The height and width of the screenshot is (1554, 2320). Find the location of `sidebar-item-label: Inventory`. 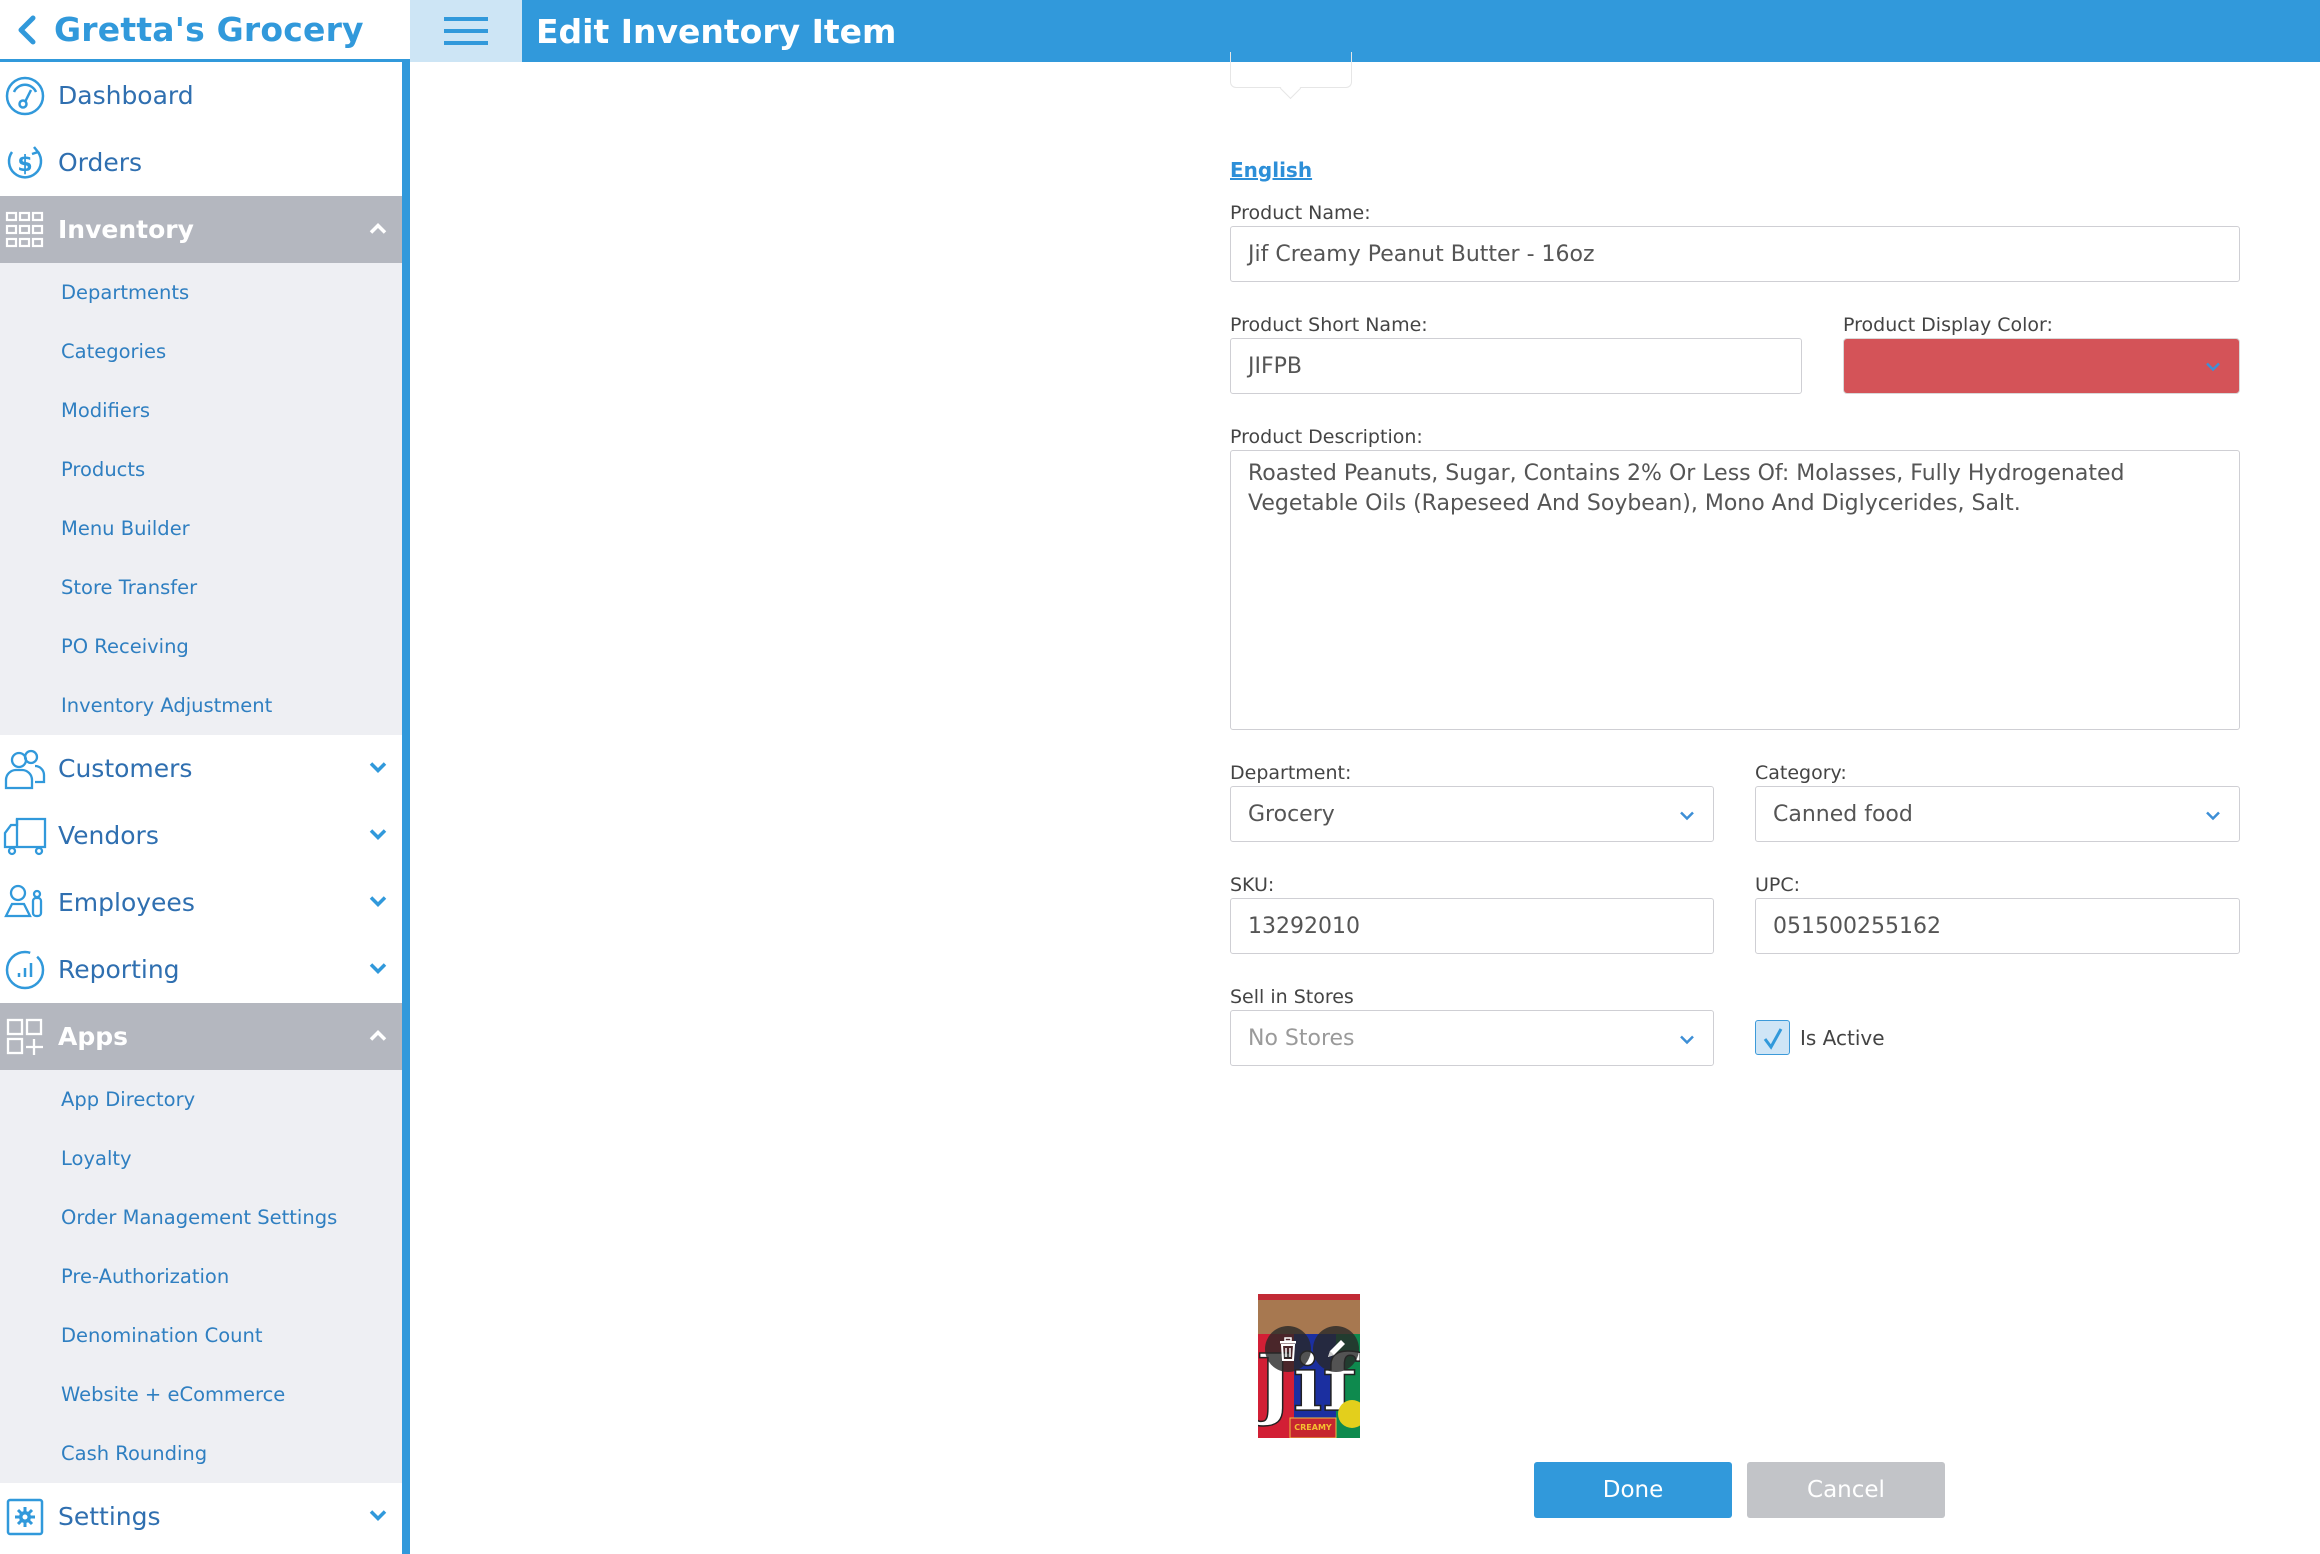

sidebar-item-label: Inventory is located at coordinates (126, 229).